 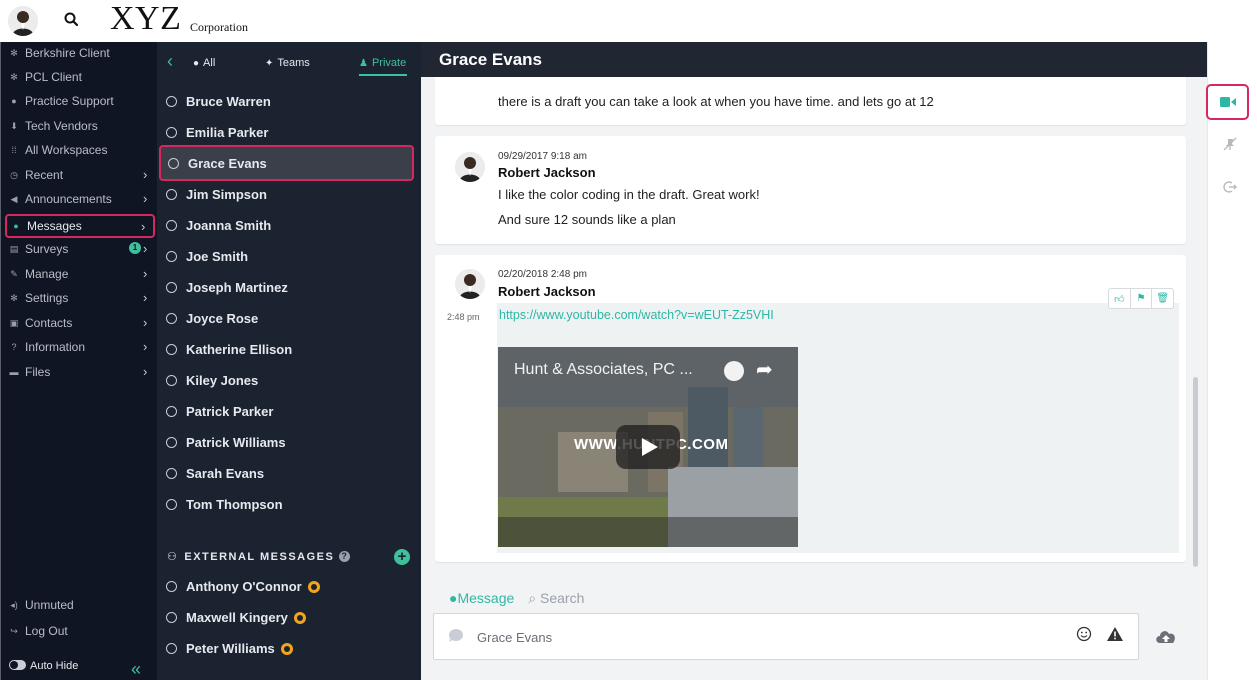 What do you see at coordinates (757, 637) in the screenshot?
I see `message-input` at bounding box center [757, 637].